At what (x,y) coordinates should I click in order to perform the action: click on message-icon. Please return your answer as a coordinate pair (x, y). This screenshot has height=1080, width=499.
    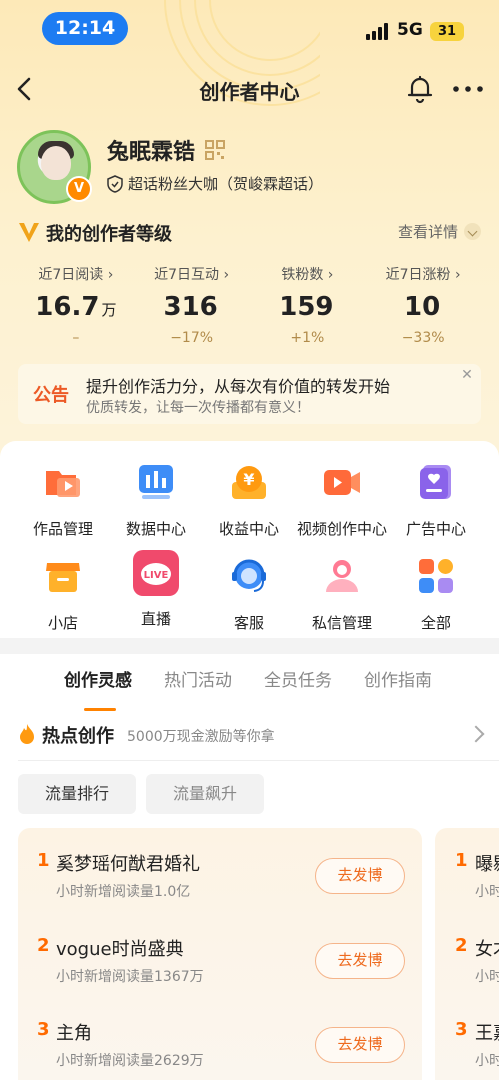
    Looking at the image, I should click on (342, 576).